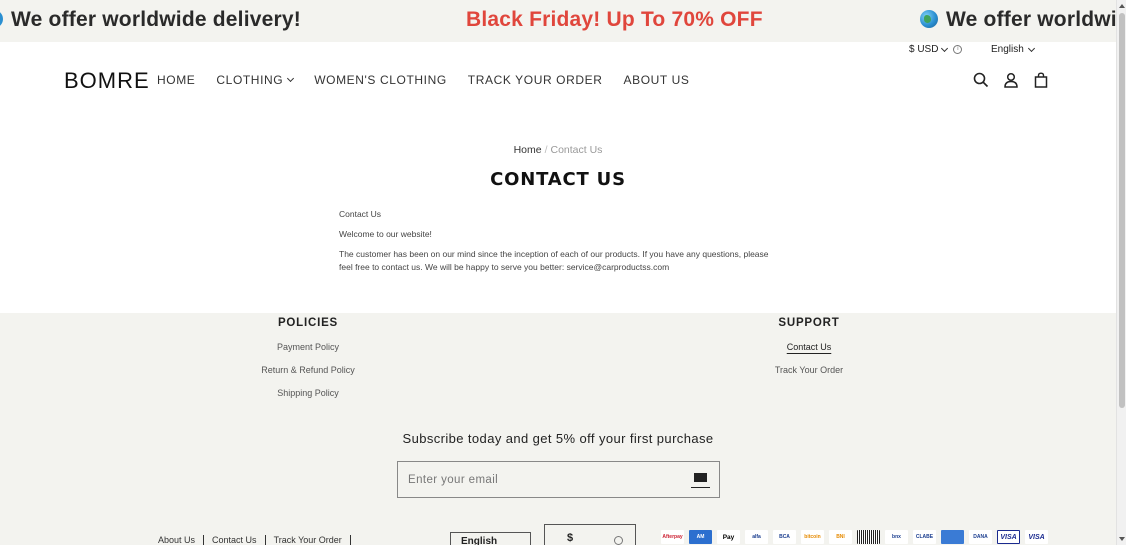 The image size is (1126, 545). I want to click on header-icons, so click(1011, 80).